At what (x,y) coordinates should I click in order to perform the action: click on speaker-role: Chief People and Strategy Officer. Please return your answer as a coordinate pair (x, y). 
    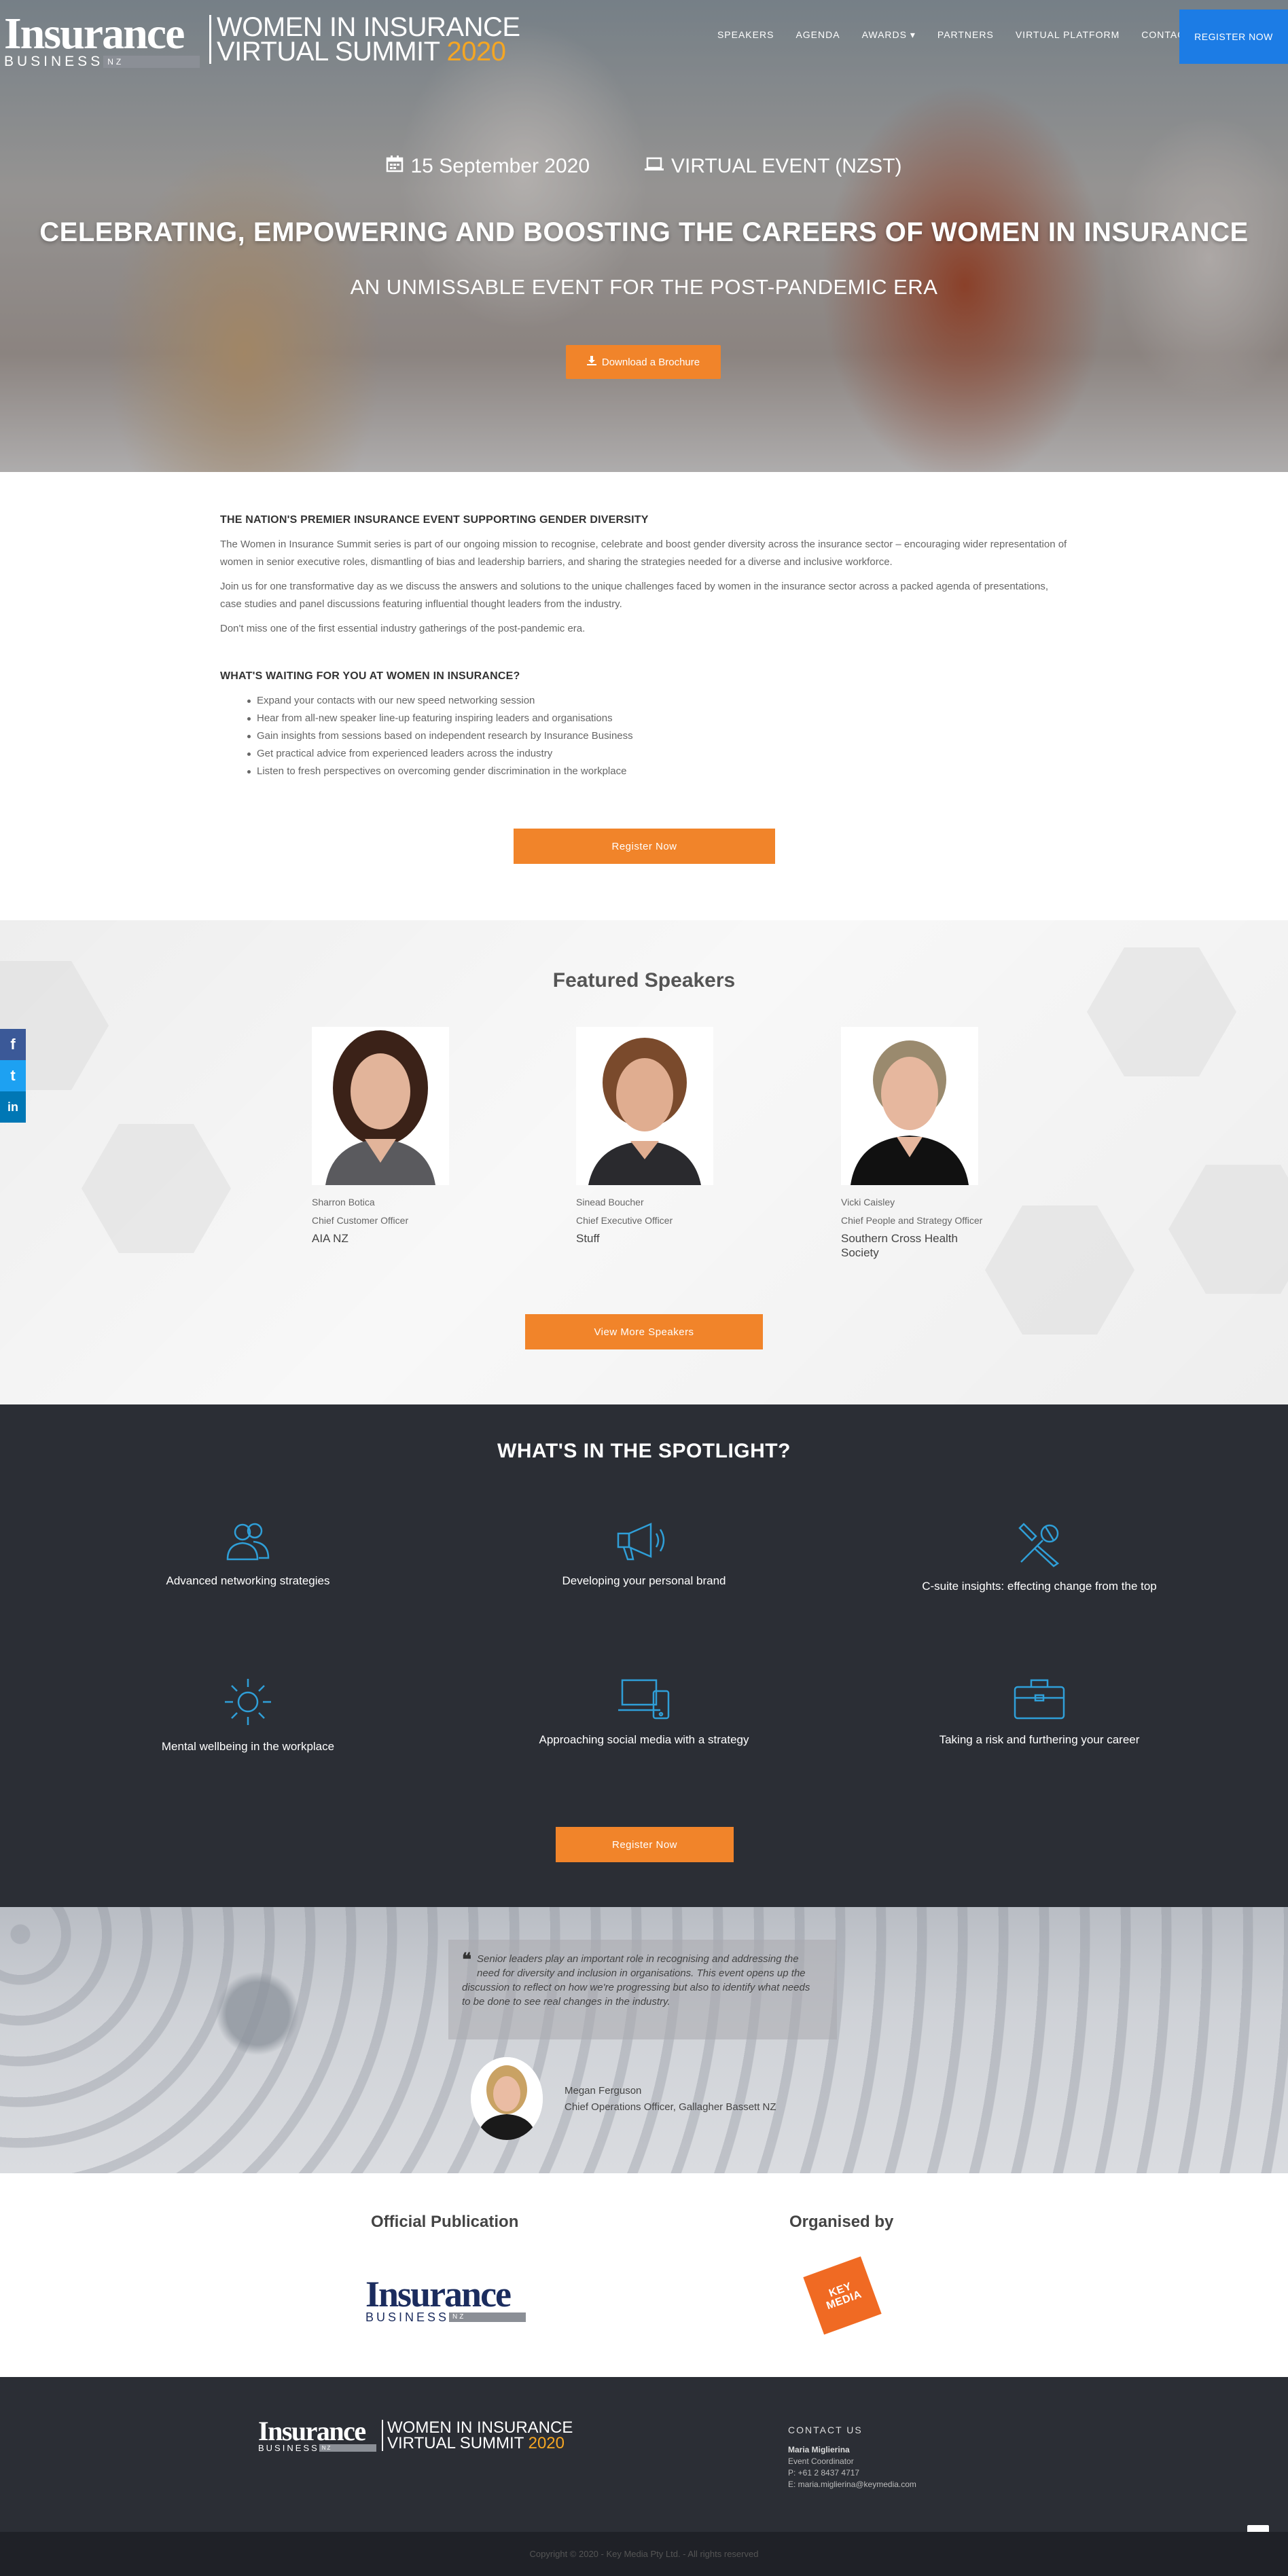
    Looking at the image, I should click on (912, 1220).